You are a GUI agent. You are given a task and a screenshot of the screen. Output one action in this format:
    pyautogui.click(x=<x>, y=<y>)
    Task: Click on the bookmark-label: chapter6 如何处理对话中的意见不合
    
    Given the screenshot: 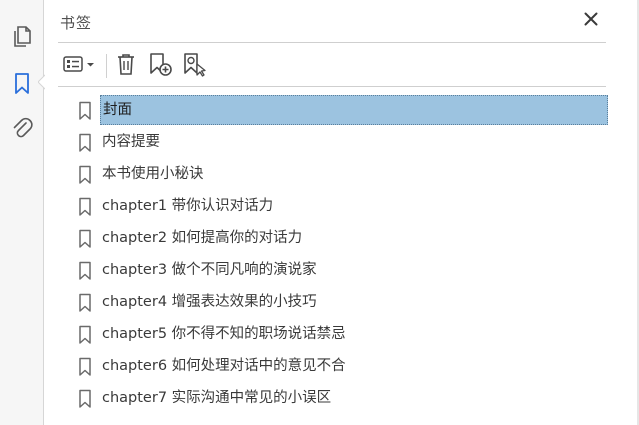 What is the action you would take?
    pyautogui.click(x=224, y=366)
    